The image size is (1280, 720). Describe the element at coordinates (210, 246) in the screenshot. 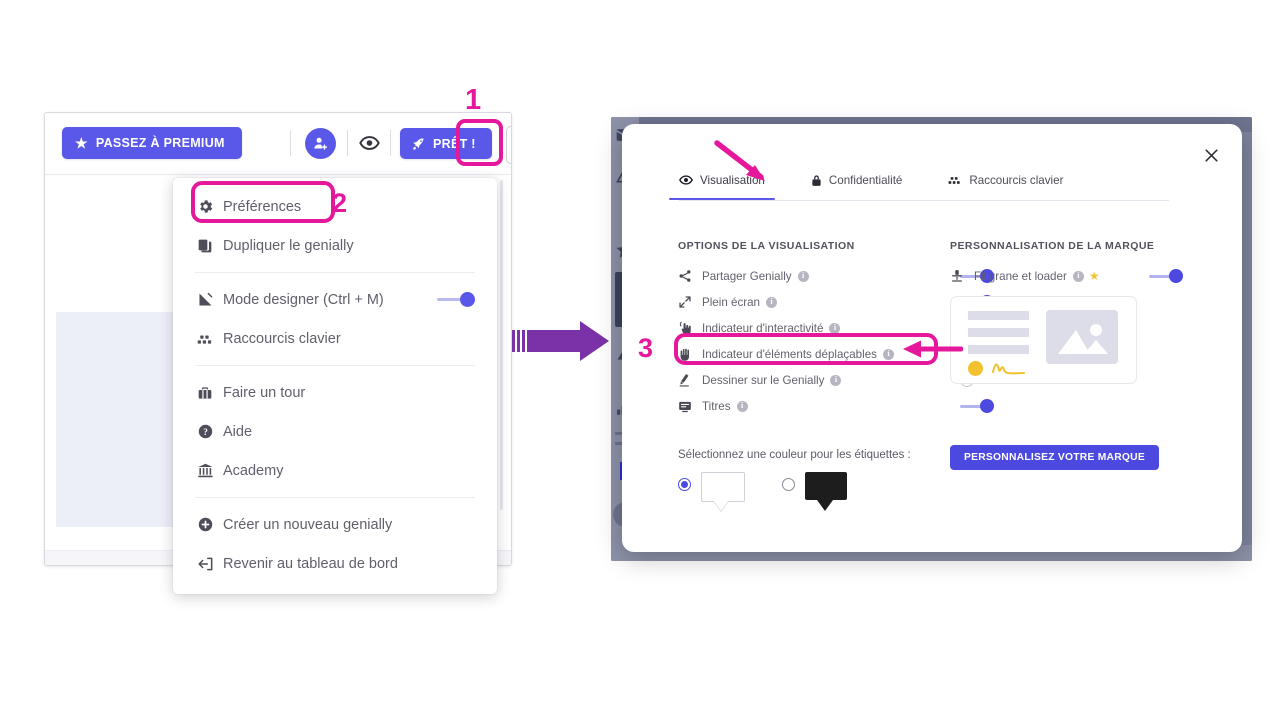

I see `copy-icon` at that location.